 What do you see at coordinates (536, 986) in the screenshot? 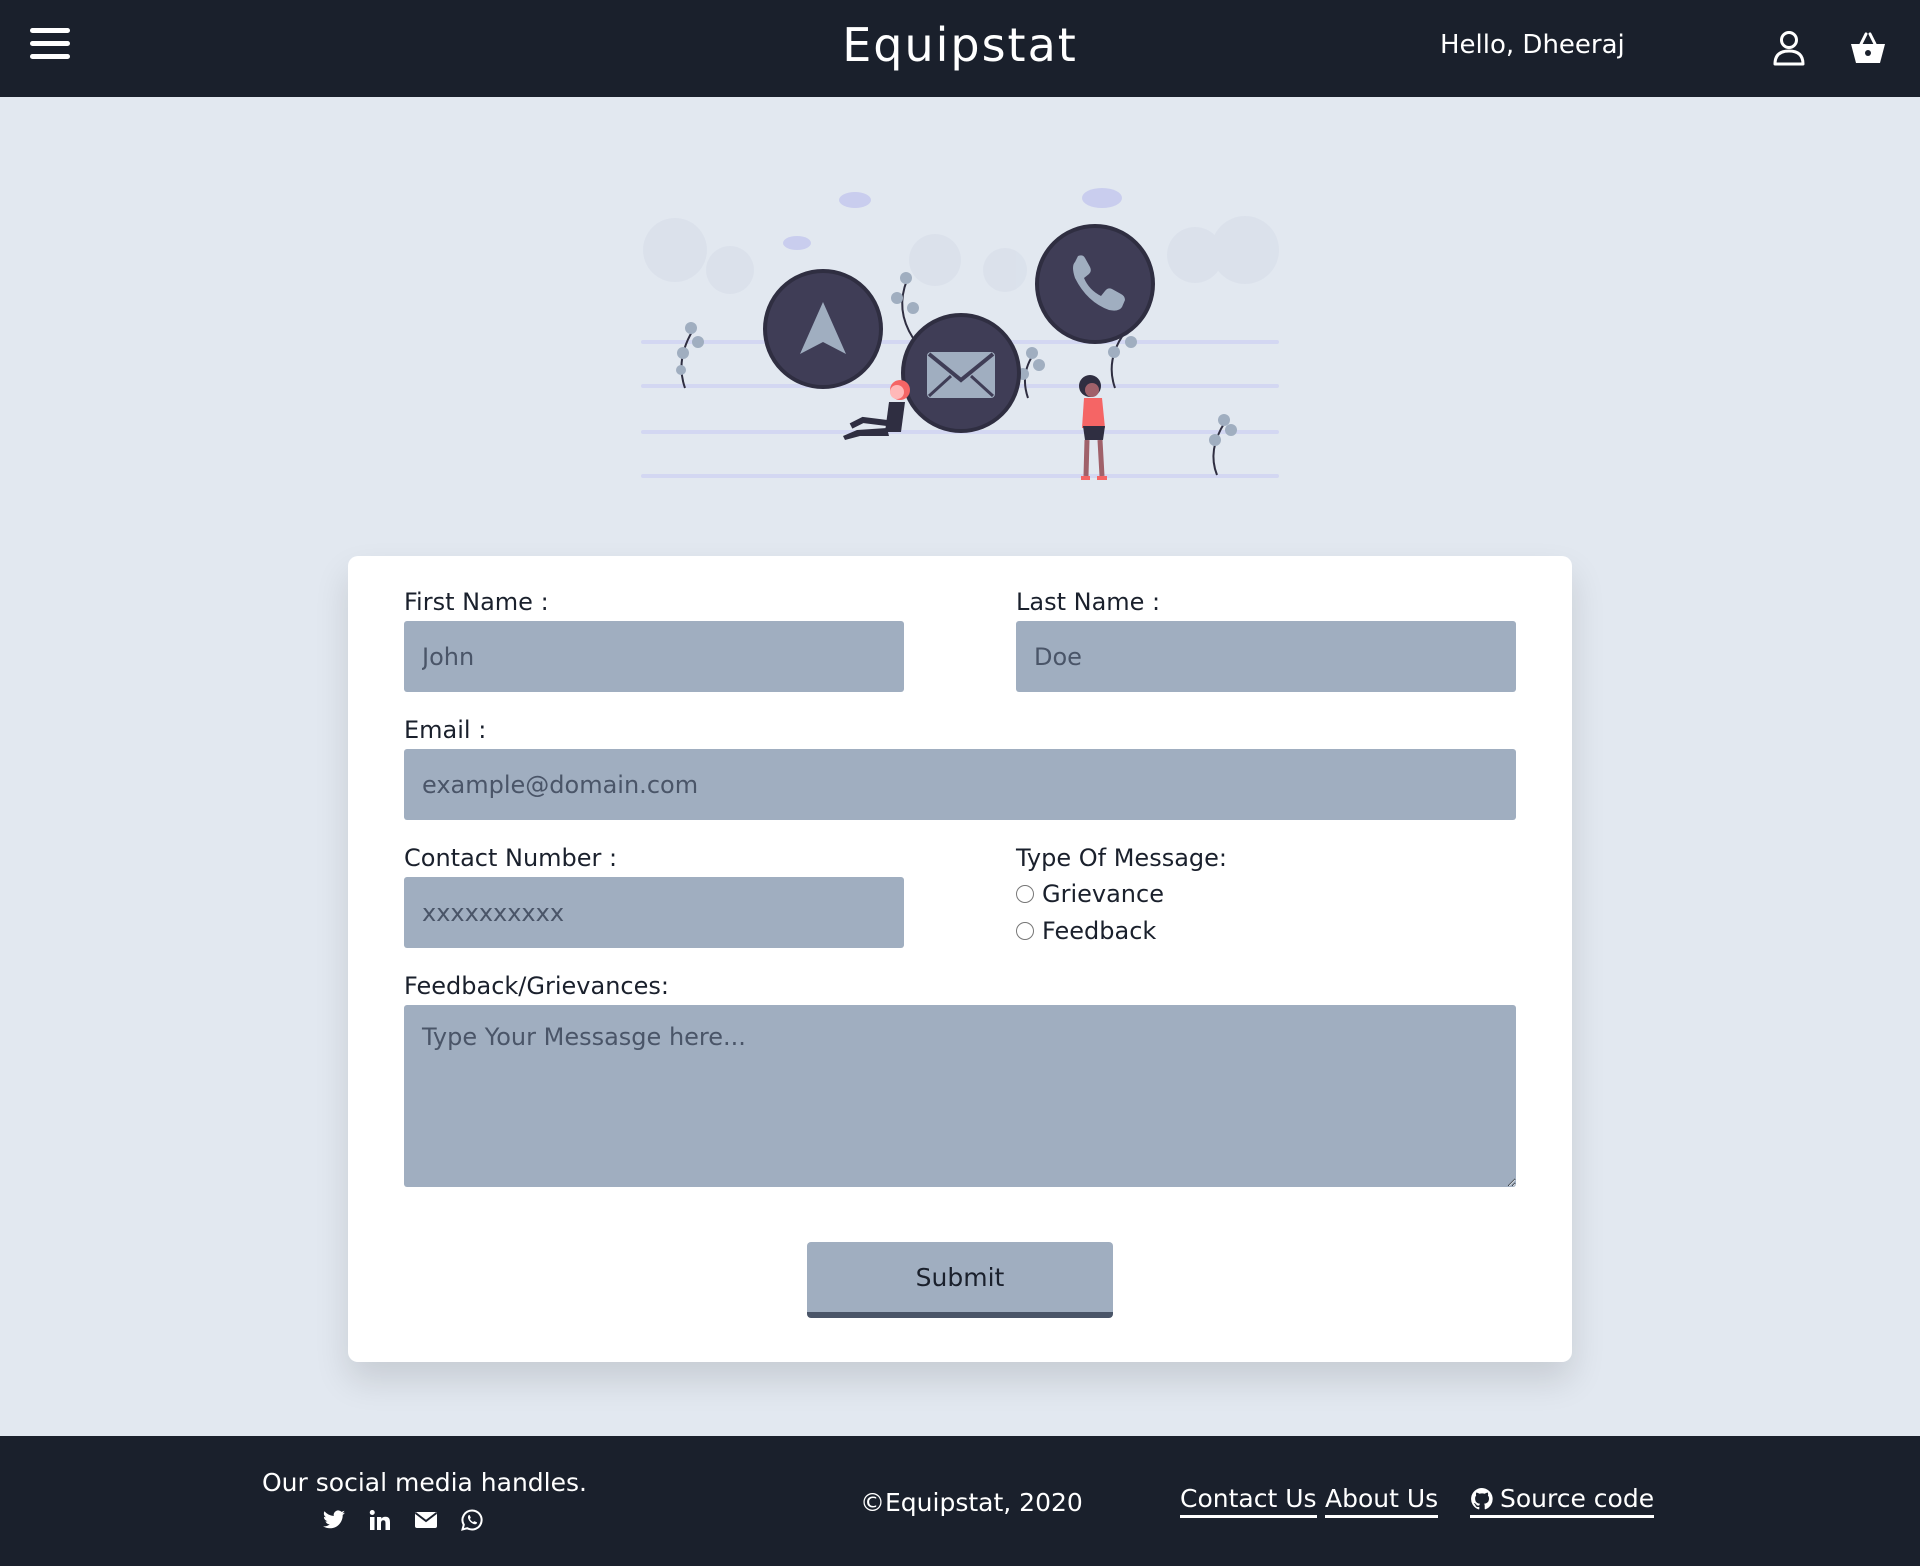
I see `message-label: Feedback/Grievances:` at bounding box center [536, 986].